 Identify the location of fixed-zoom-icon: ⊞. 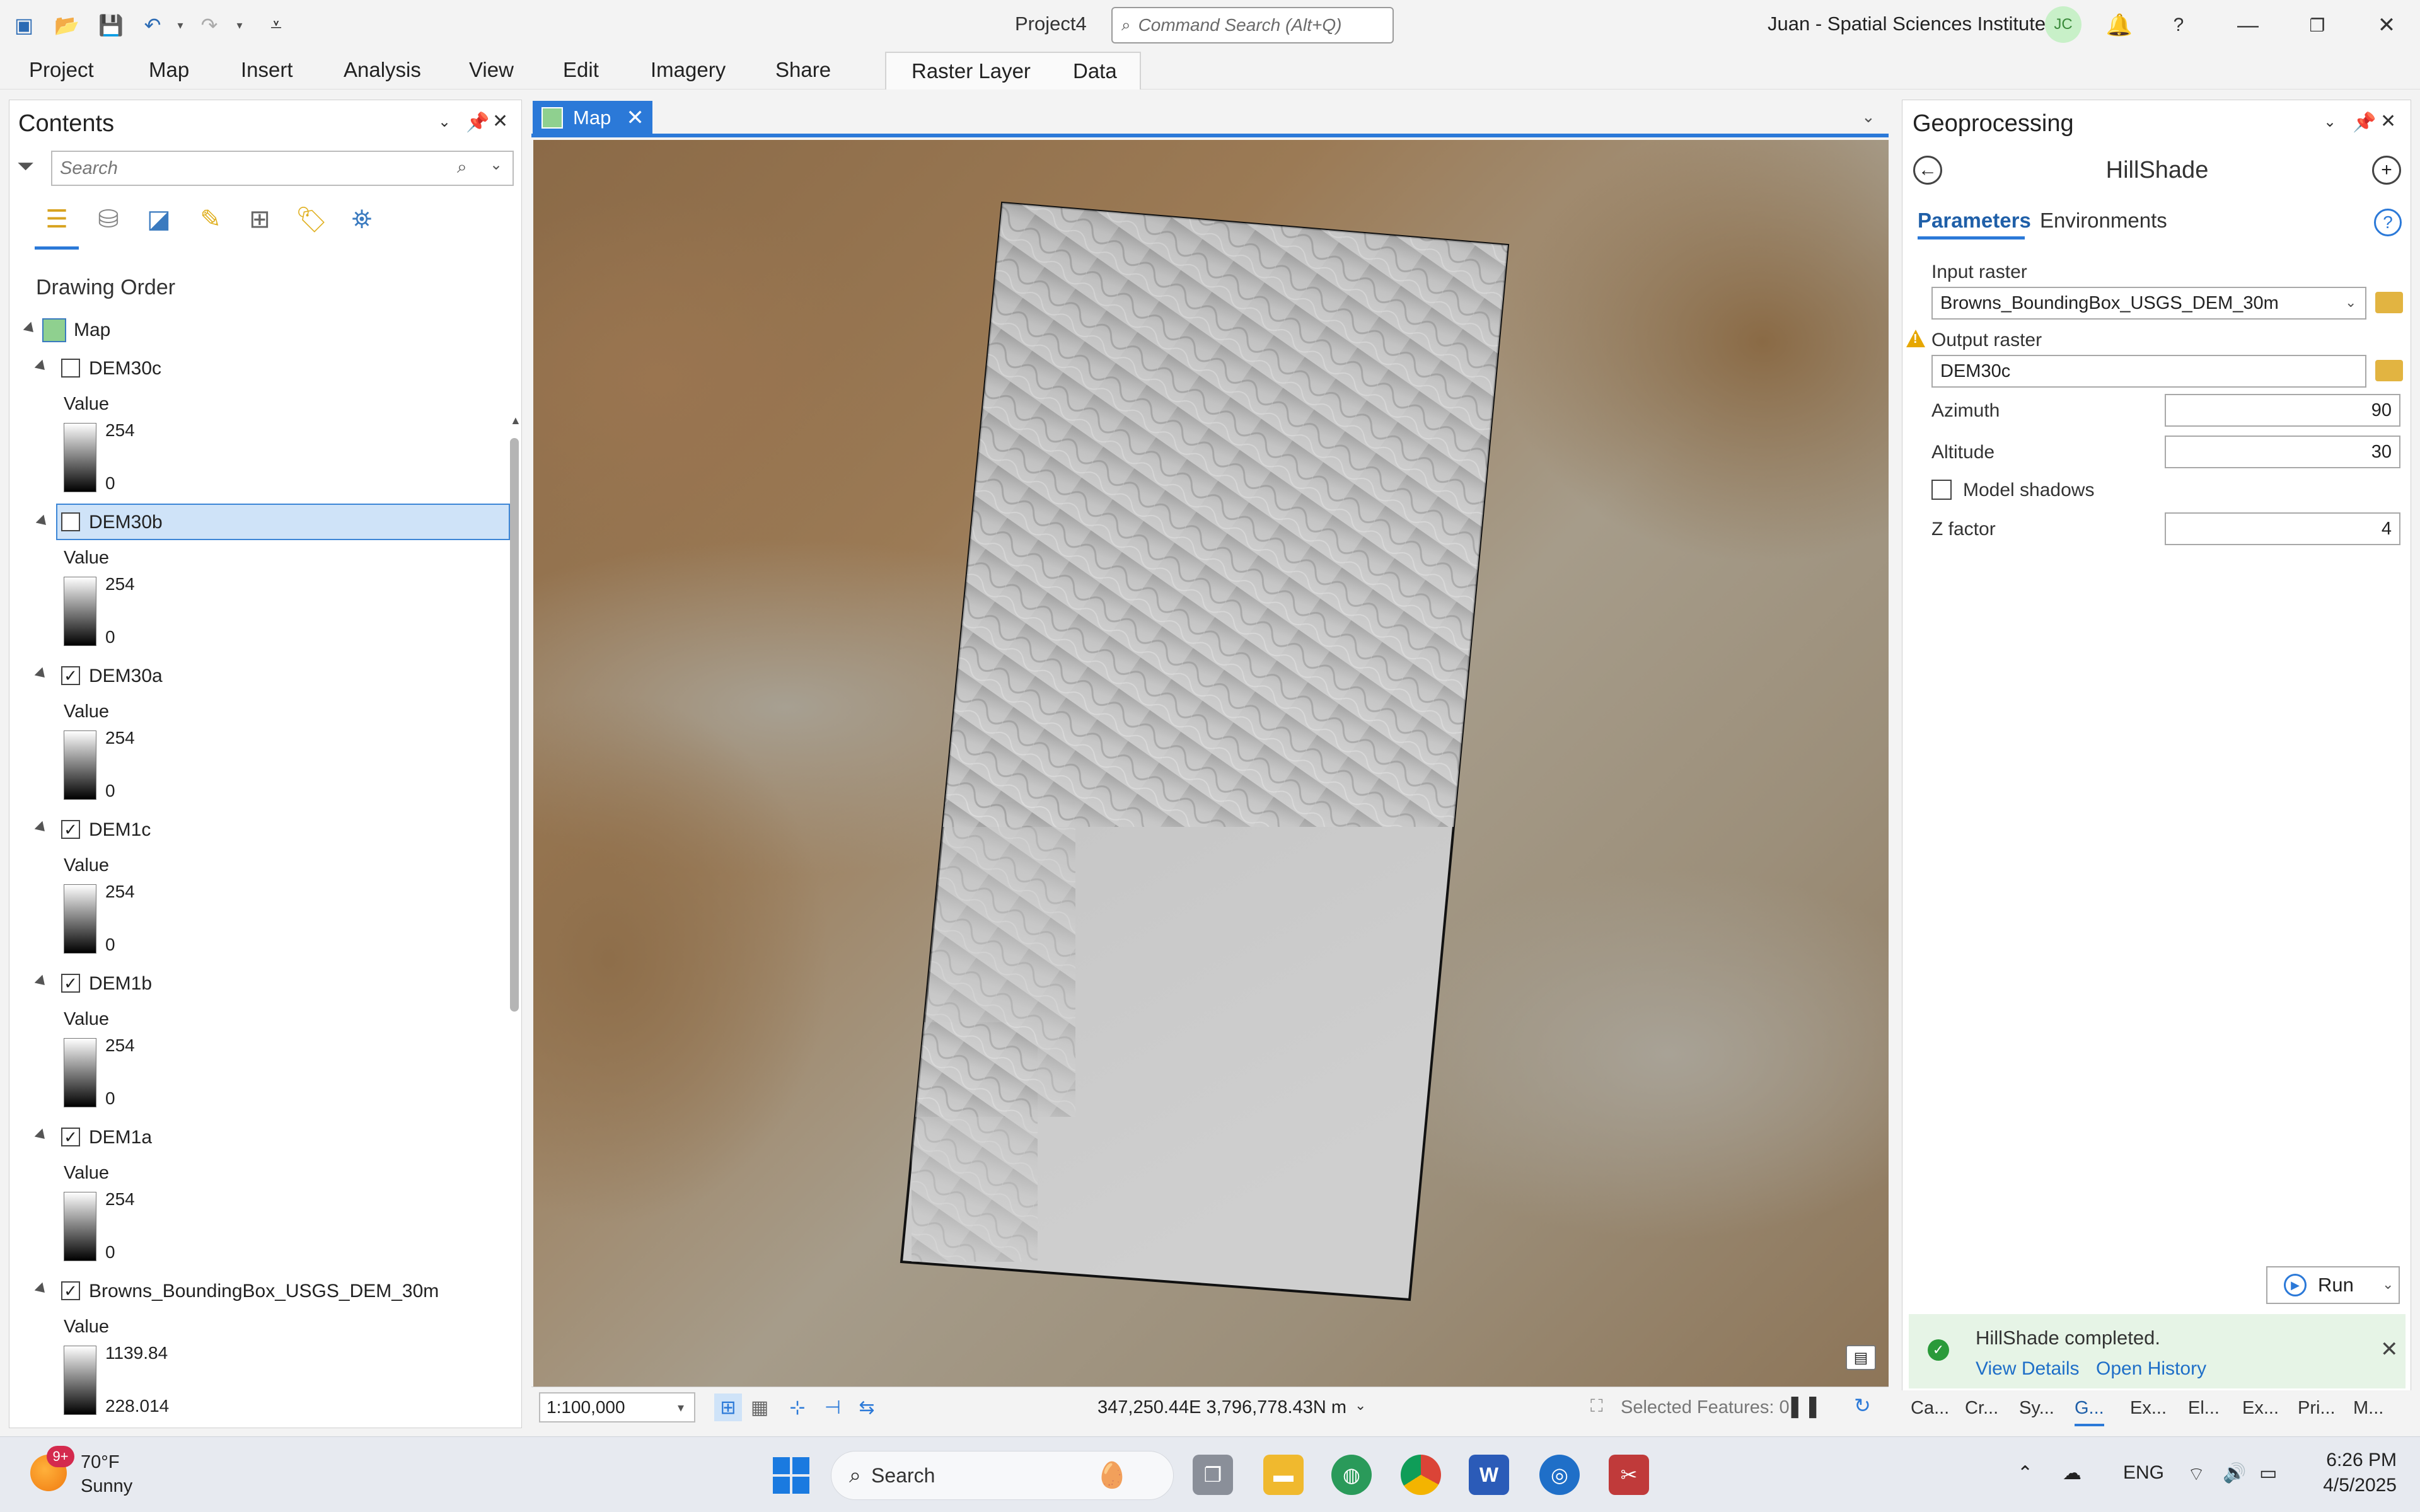
(728, 1407).